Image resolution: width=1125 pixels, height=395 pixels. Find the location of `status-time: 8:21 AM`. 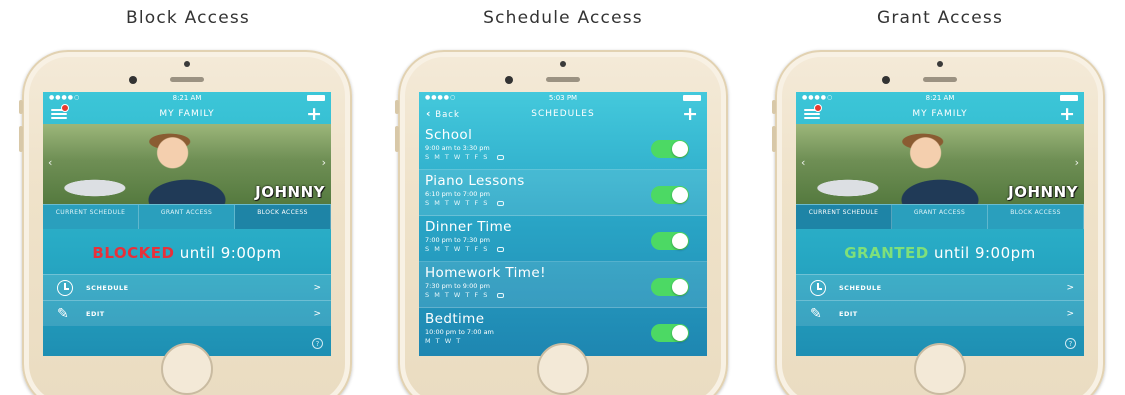

status-time: 8:21 AM is located at coordinates (940, 98).